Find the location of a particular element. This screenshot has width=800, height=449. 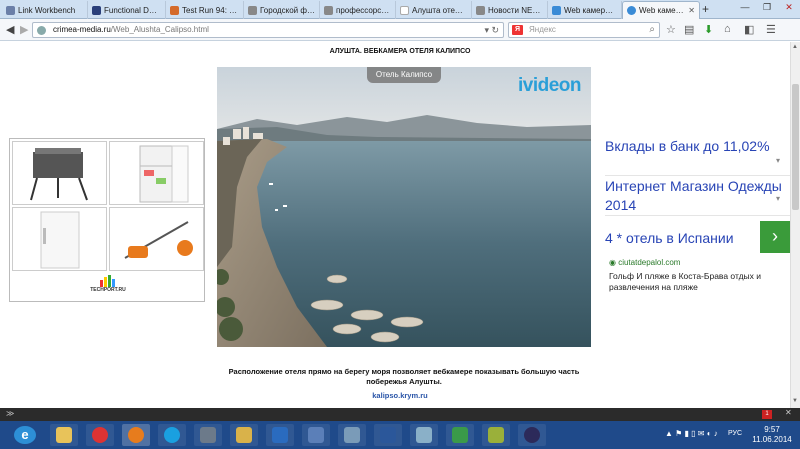

tab-web-camera-active: Web камерь... ✕ is located at coordinates (661, 10).